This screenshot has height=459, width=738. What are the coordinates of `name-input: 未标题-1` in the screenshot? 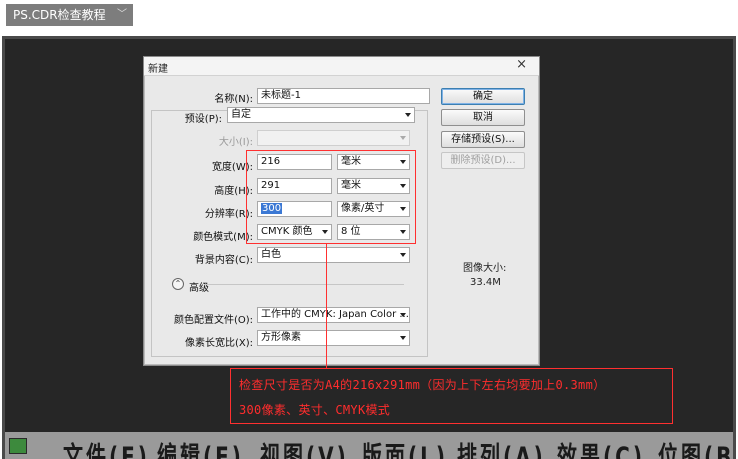 It's located at (343, 96).